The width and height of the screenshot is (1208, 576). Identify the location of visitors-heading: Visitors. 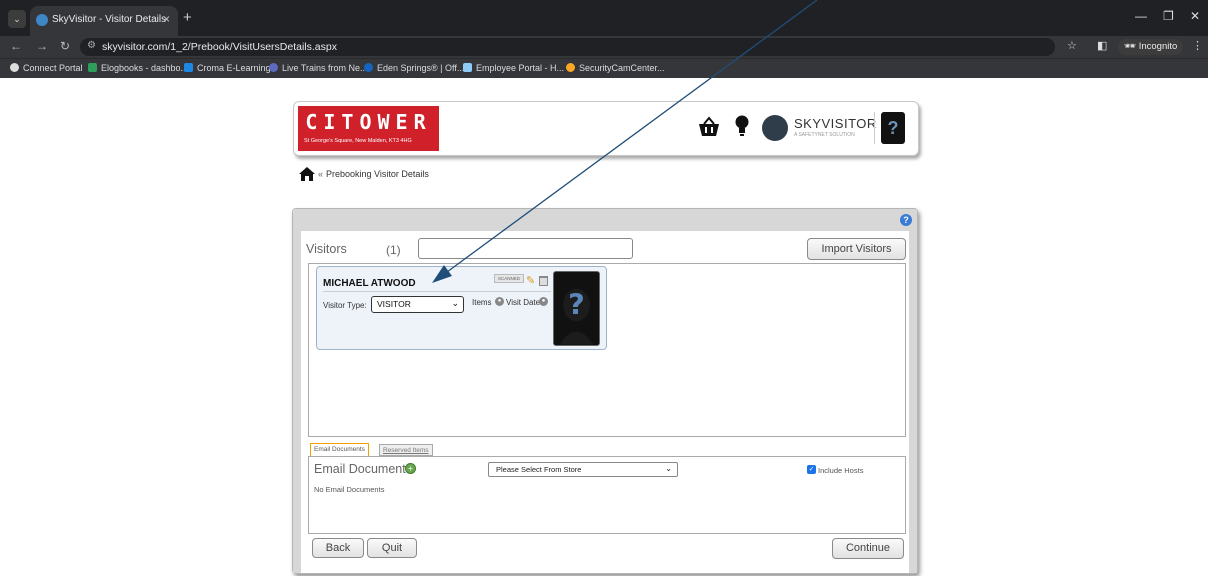
(326, 249).